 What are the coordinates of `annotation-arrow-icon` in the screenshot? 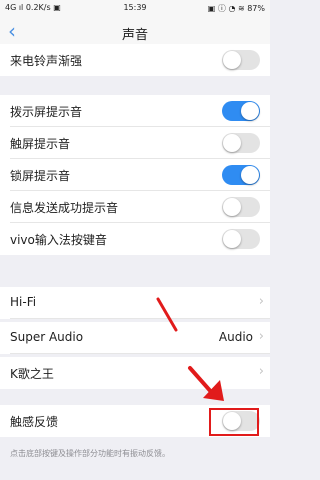 It's located at (190, 349).